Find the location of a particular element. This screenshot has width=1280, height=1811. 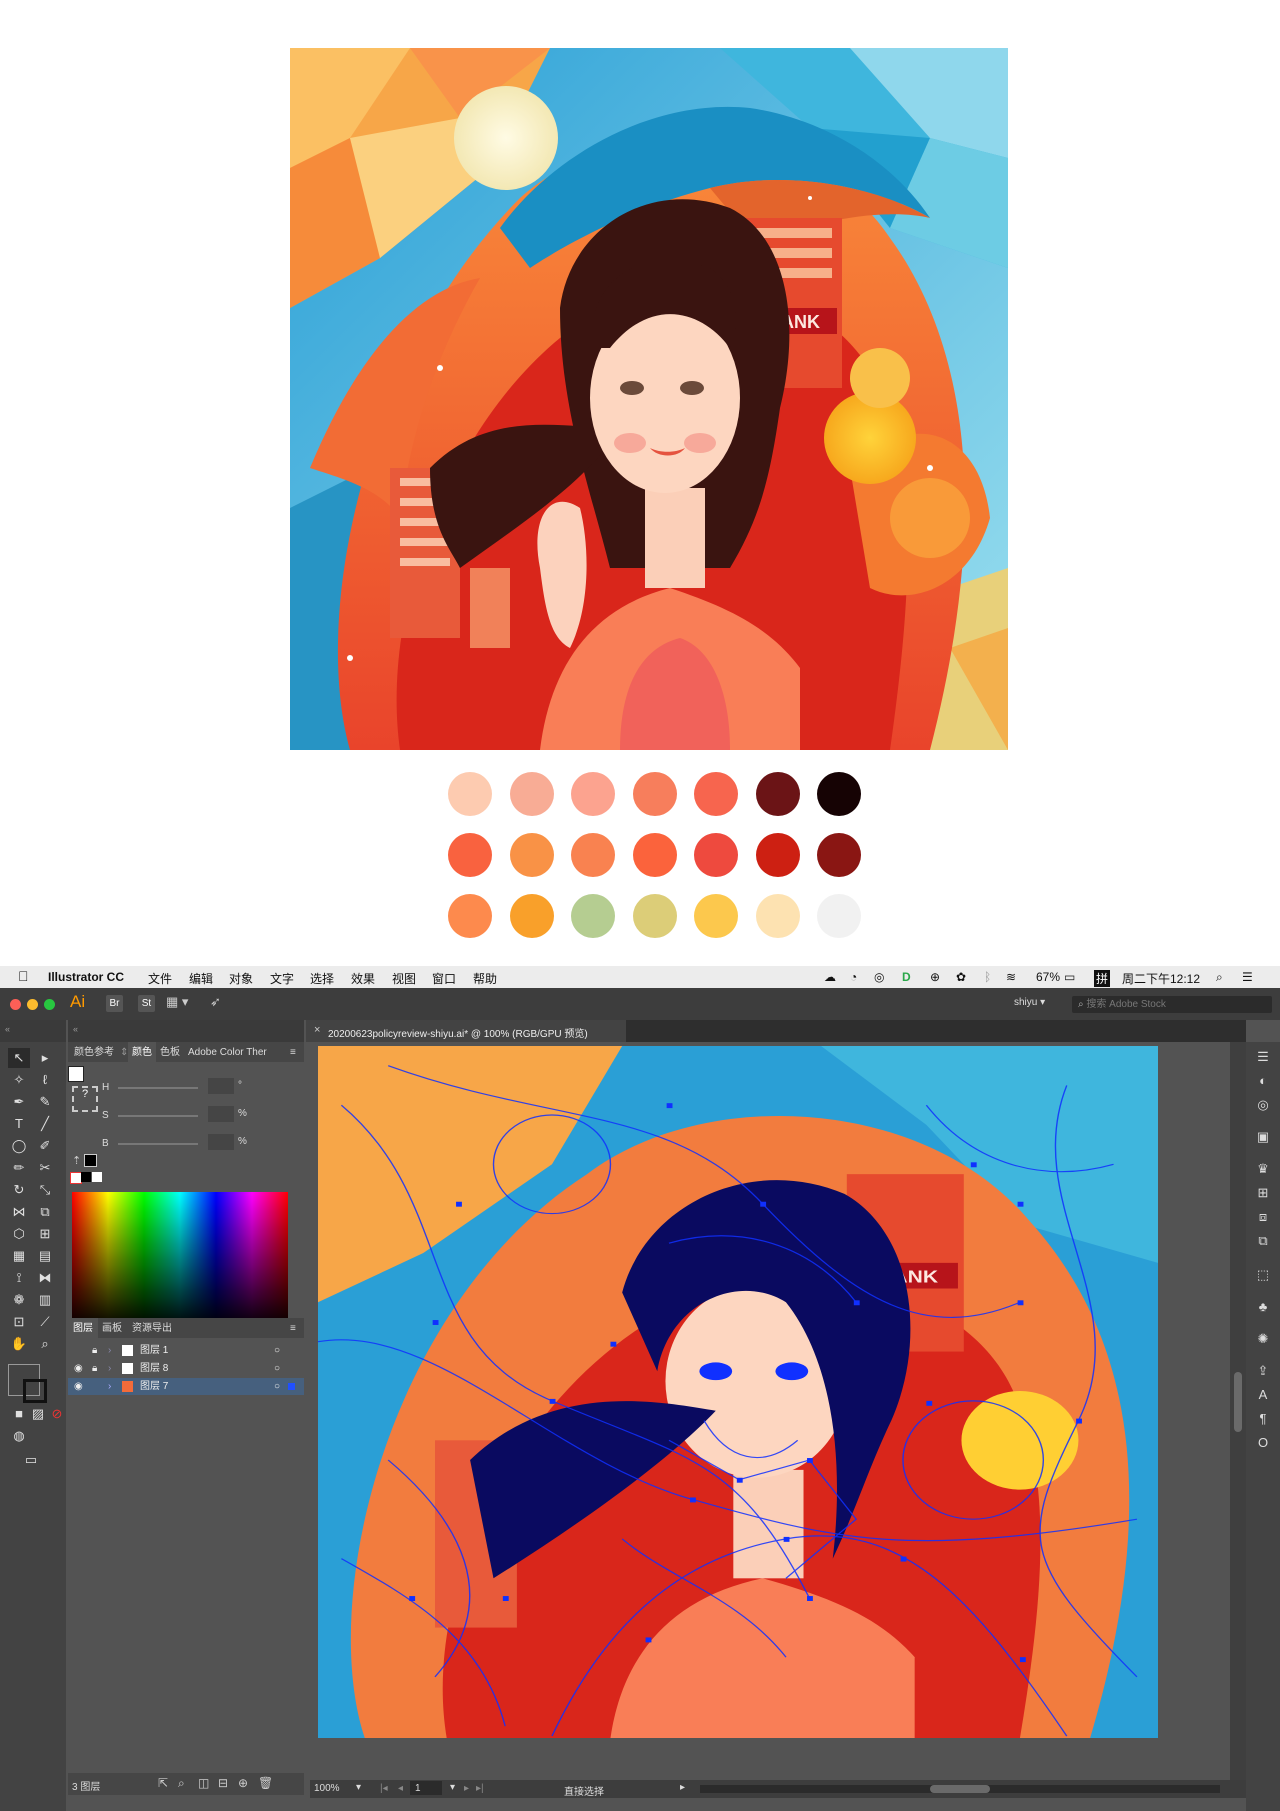

cloud-icon: ☁ is located at coordinates (830, 977).